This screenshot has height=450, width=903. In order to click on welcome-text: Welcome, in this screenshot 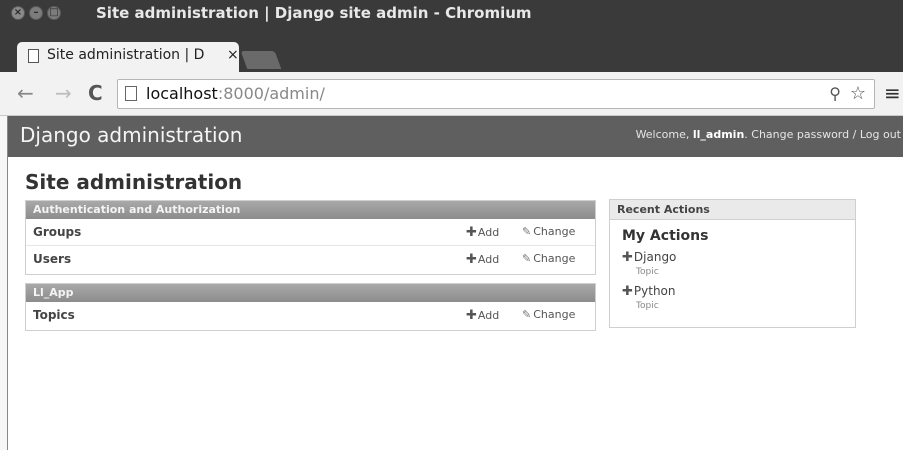, I will do `click(664, 134)`.